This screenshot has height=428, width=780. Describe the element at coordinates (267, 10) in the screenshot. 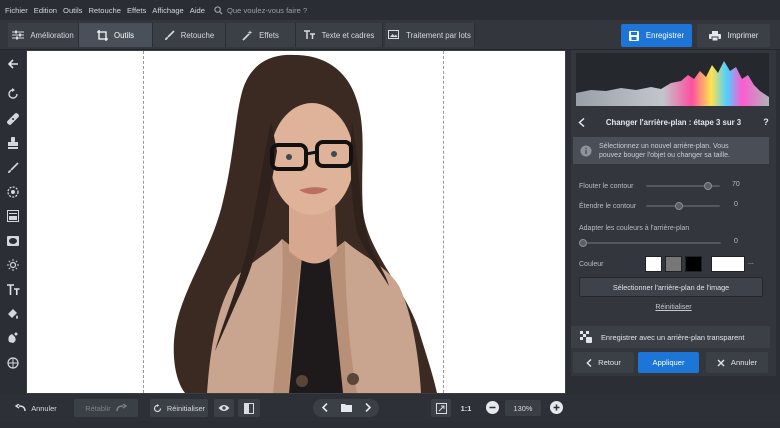

I see `search-placeholder: Que voulez-vous faire ?` at that location.